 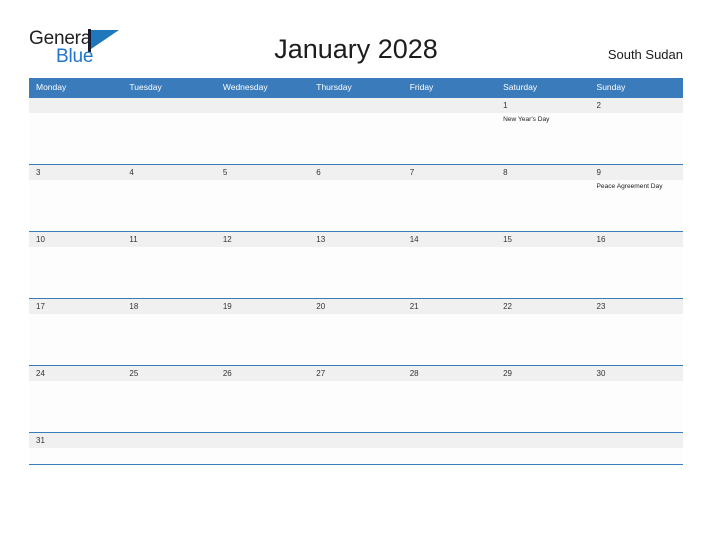 What do you see at coordinates (168, 306) in the screenshot?
I see `day-number: 18` at bounding box center [168, 306].